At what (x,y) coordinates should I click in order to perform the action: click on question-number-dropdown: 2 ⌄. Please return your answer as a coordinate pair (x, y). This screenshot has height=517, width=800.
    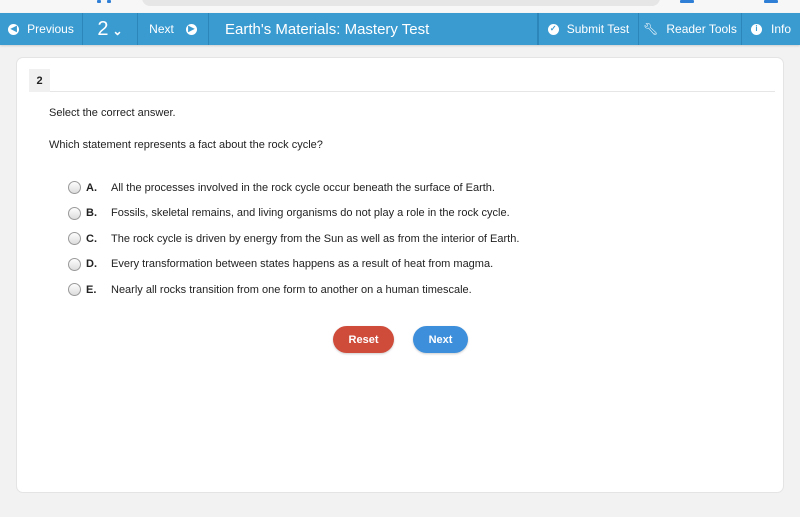
    Looking at the image, I should click on (110, 29).